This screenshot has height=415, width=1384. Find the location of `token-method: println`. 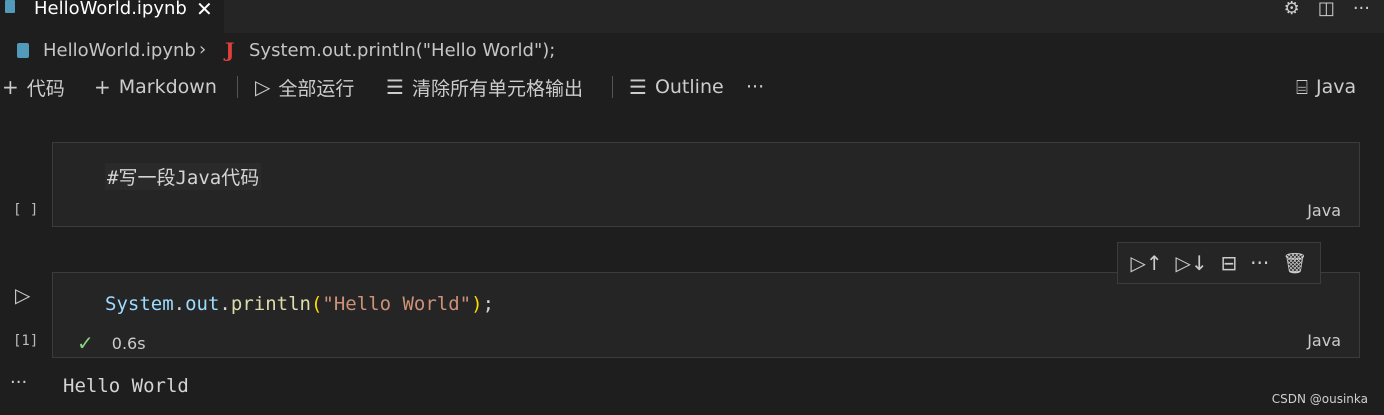

token-method: println is located at coordinates (270, 304).